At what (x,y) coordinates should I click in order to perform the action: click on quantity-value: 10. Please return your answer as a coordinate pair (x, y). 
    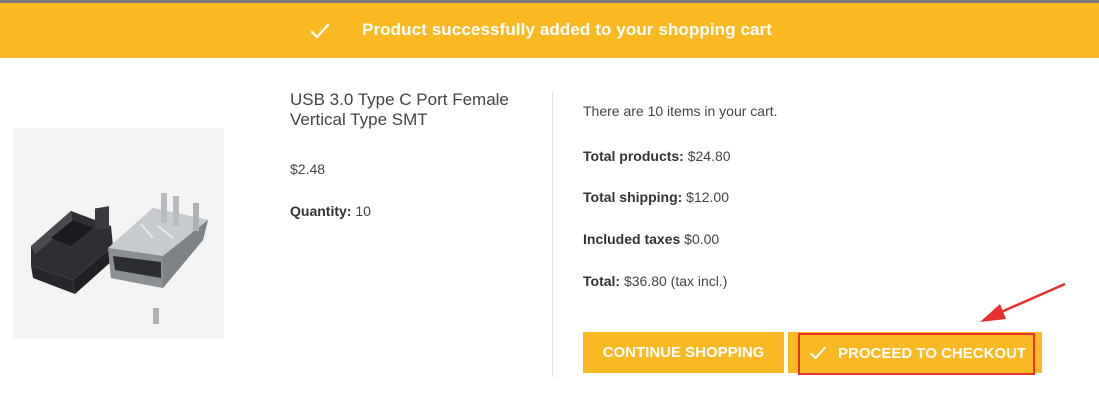
    Looking at the image, I should click on (363, 211).